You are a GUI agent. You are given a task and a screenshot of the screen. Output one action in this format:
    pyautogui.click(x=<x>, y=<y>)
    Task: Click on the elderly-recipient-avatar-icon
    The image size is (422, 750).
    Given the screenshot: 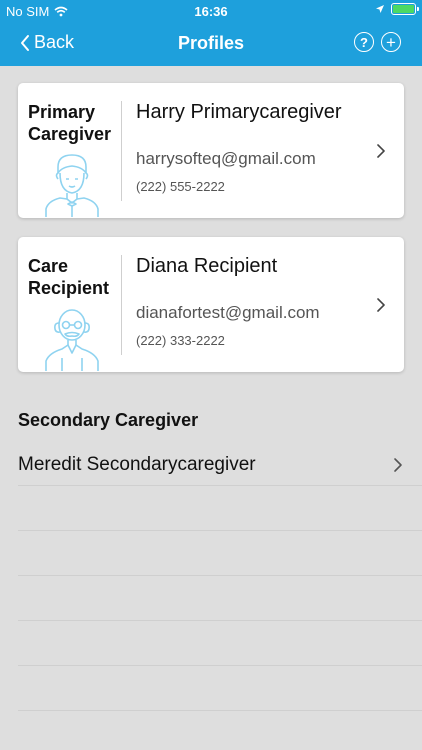 What is the action you would take?
    pyautogui.click(x=72, y=340)
    